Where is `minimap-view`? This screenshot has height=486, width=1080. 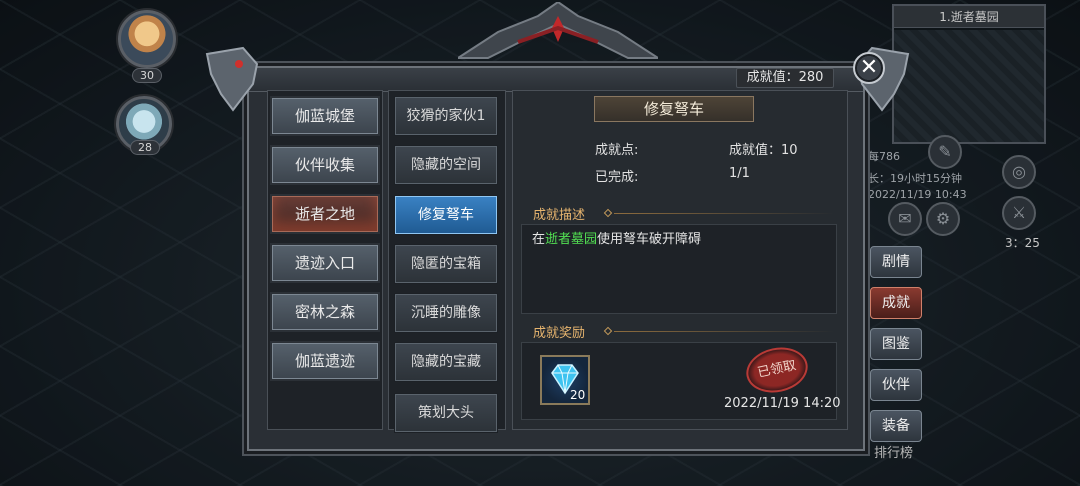
minimap-view is located at coordinates (969, 86).